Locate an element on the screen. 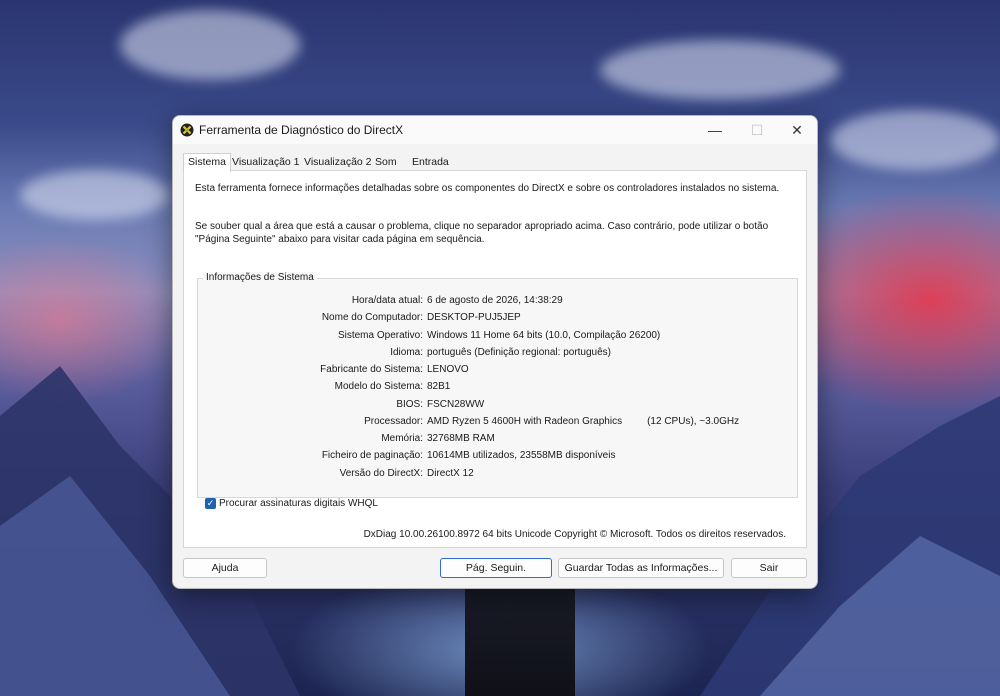 This screenshot has width=1000, height=696. close-button: ✕ is located at coordinates (796, 130).